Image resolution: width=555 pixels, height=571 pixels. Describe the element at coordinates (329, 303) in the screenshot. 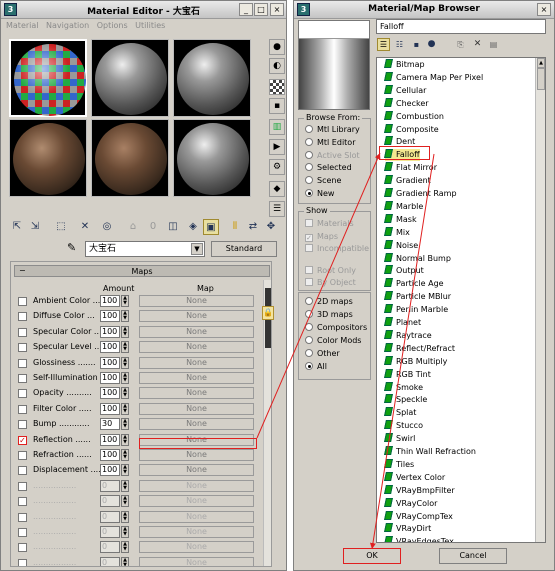

I see `map-type-radio: 2D maps` at that location.